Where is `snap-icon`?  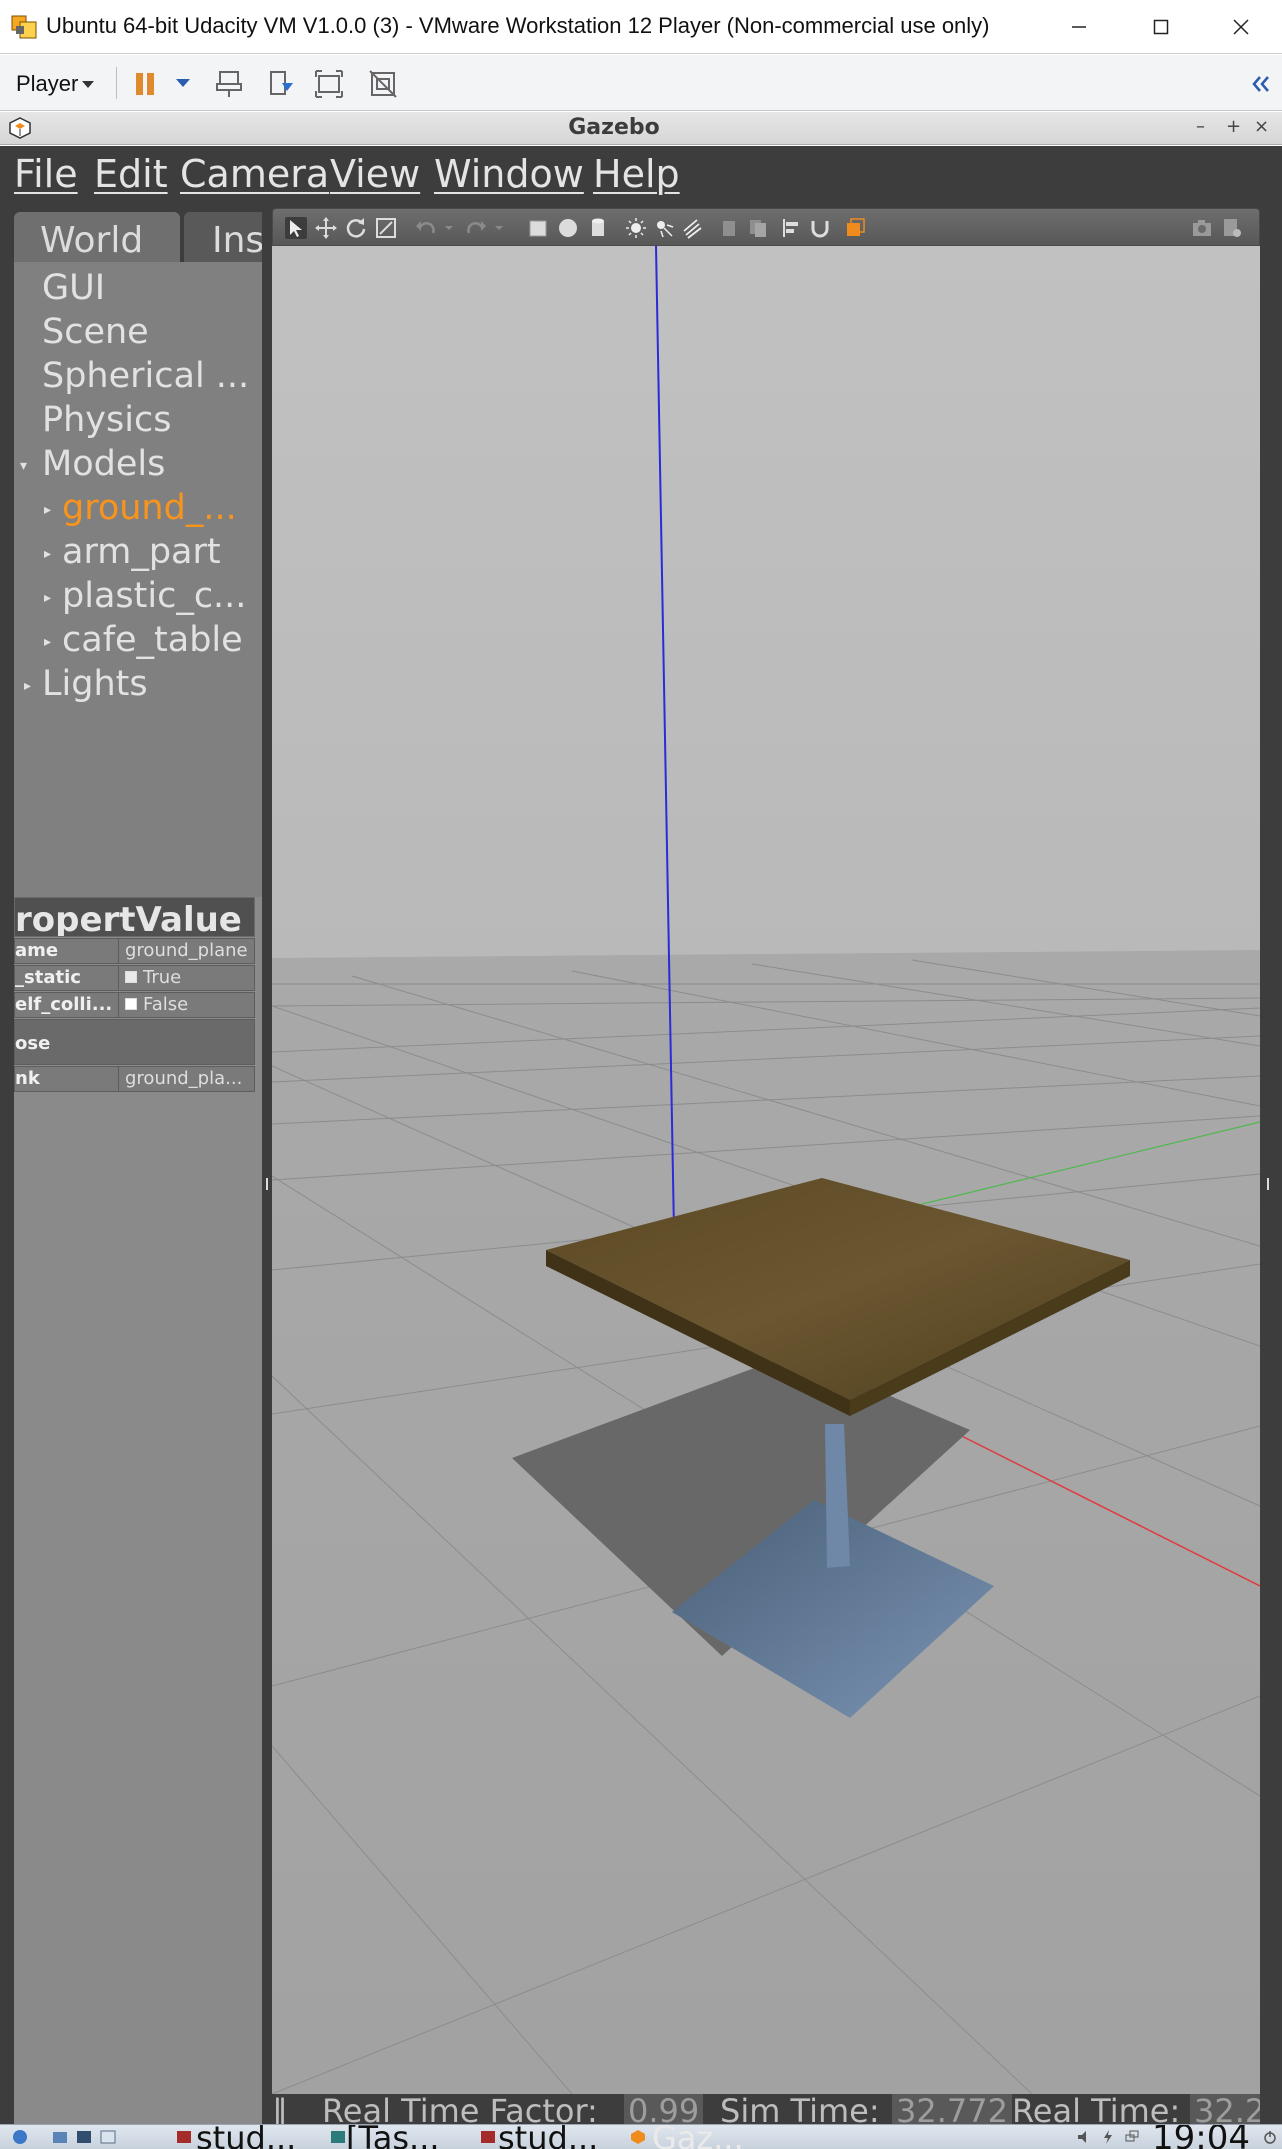
snap-icon is located at coordinates (820, 228).